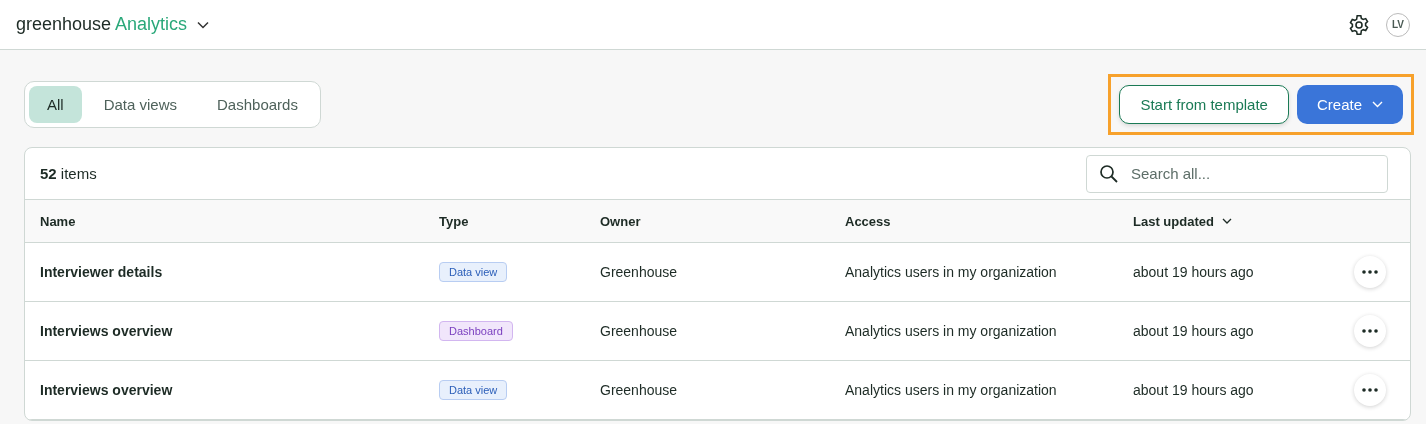 The width and height of the screenshot is (1426, 424). Describe the element at coordinates (620, 221) in the screenshot. I see `column-header: Owner` at that location.